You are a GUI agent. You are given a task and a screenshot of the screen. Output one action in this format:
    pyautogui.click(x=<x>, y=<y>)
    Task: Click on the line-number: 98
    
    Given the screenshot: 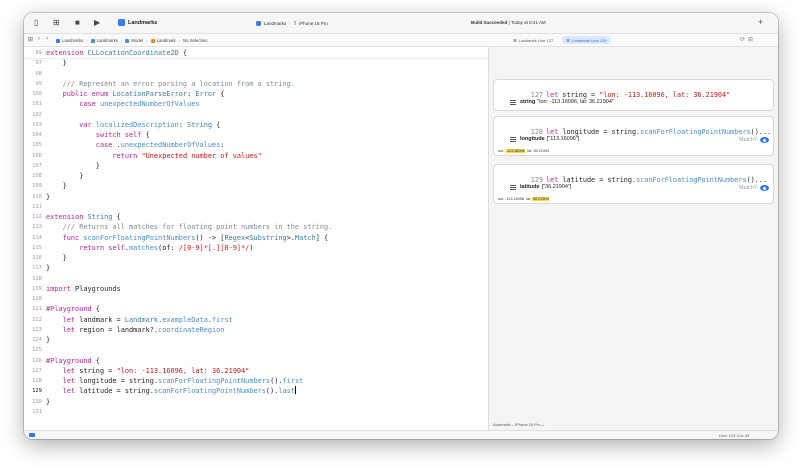 What is the action you would take?
    pyautogui.click(x=38, y=73)
    